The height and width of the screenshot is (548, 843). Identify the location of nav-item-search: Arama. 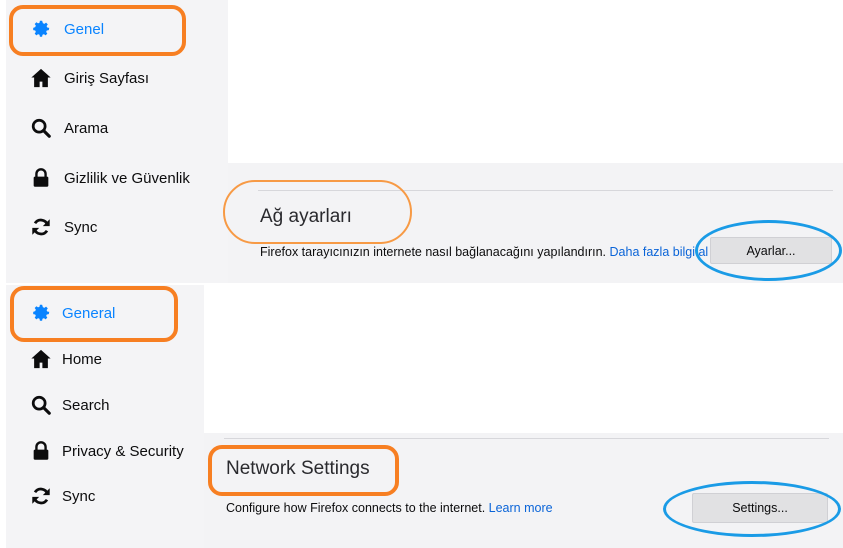
(69, 128).